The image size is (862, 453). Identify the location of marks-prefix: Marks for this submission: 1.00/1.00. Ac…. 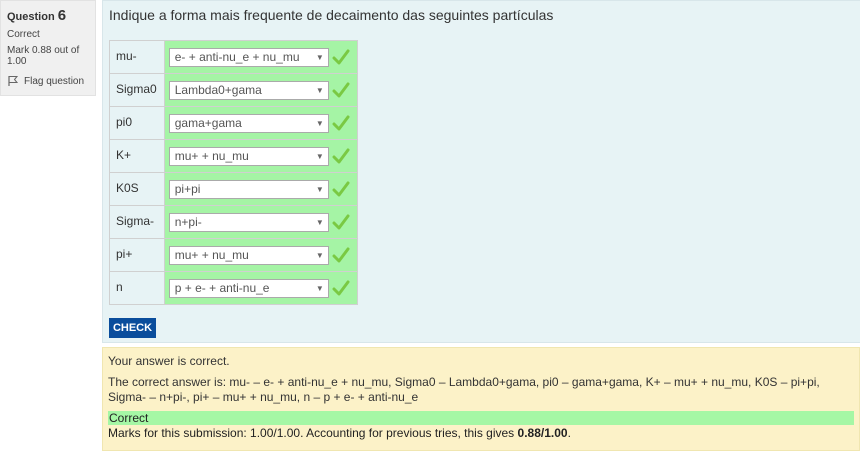
(313, 433).